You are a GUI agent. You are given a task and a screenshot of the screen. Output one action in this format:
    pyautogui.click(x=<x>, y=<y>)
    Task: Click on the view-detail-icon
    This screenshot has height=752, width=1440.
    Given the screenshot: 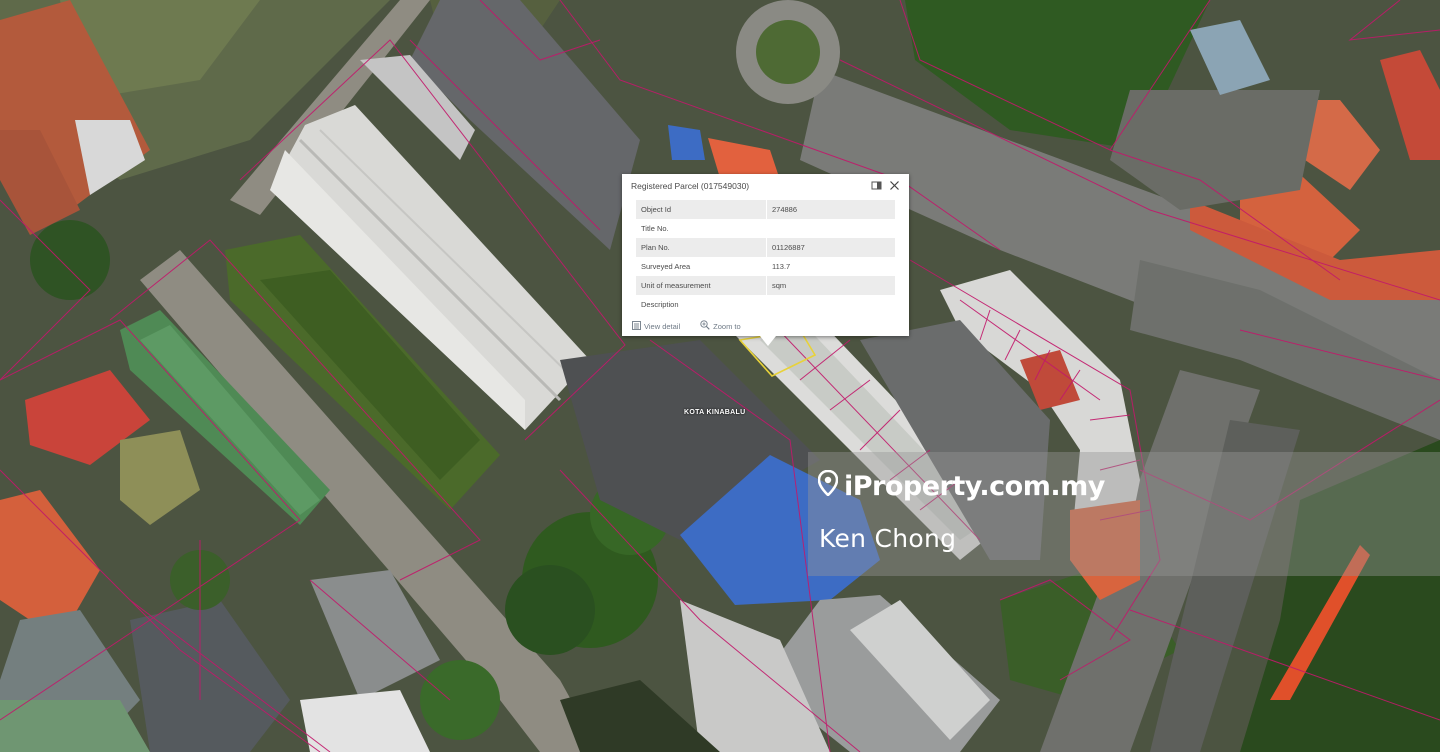 What is the action you would take?
    pyautogui.click(x=638, y=326)
    